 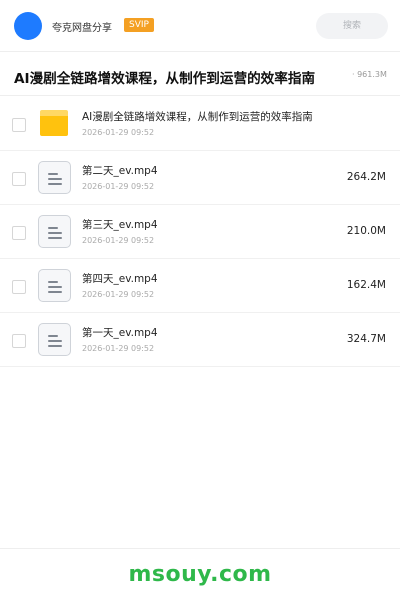 I want to click on list-item: 第一天_ev.mp4 2026-01-29 09:52 324.7M, so click(x=200, y=340).